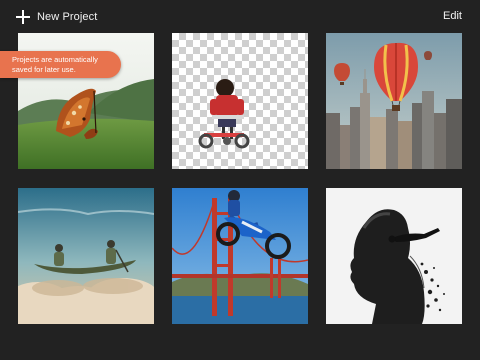 The width and height of the screenshot is (480, 360). I want to click on project-thumbnail-tricycle, so click(224, 114).